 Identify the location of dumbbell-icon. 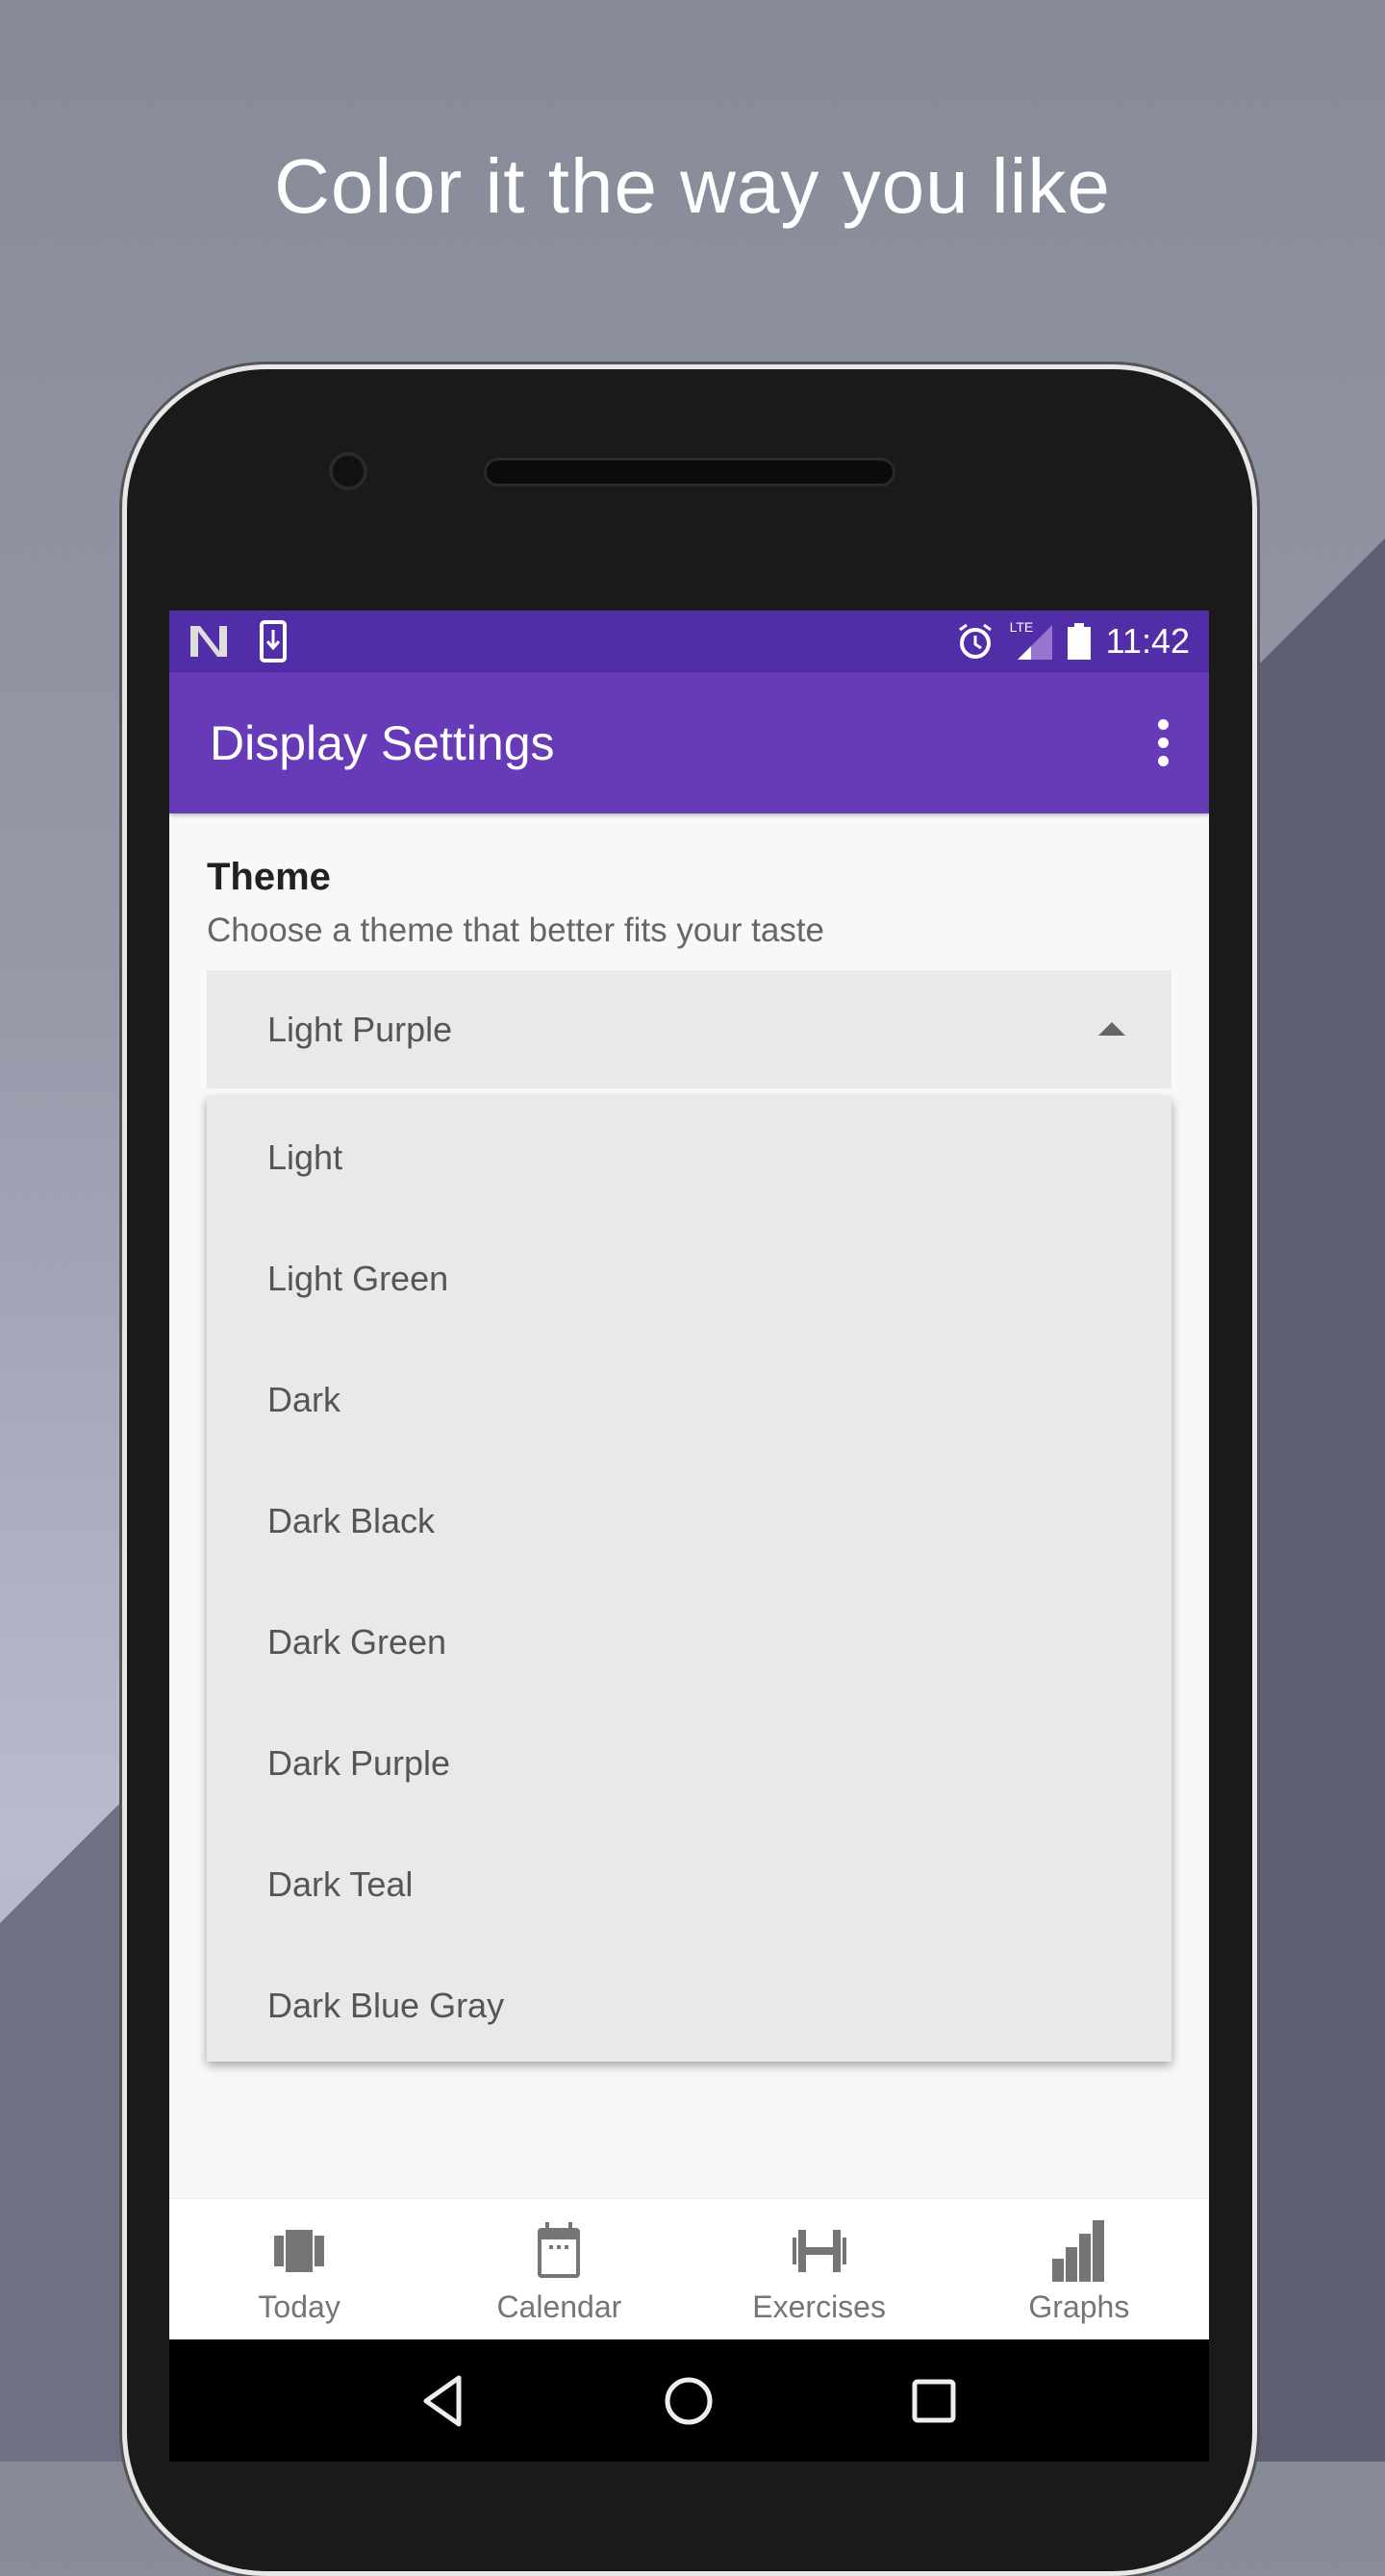
(819, 2251).